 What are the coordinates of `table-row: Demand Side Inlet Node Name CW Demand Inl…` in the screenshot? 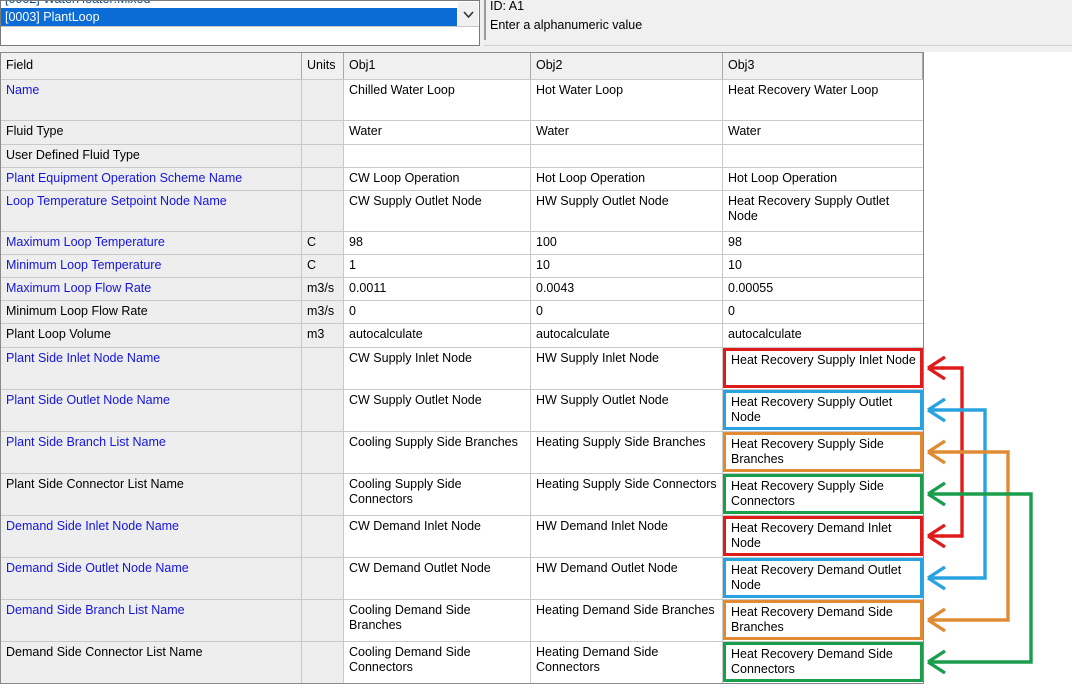 It's located at (462, 536).